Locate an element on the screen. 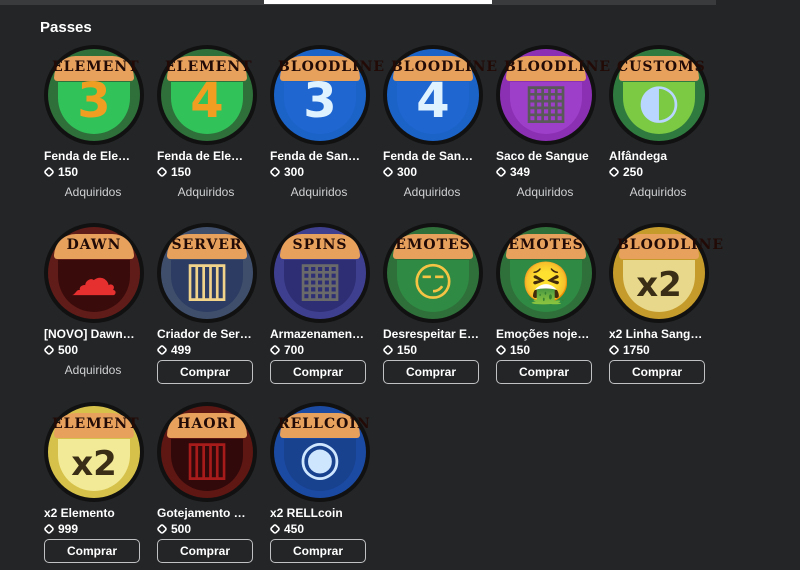 The height and width of the screenshot is (570, 800). pass-price: 1750 is located at coordinates (629, 350).